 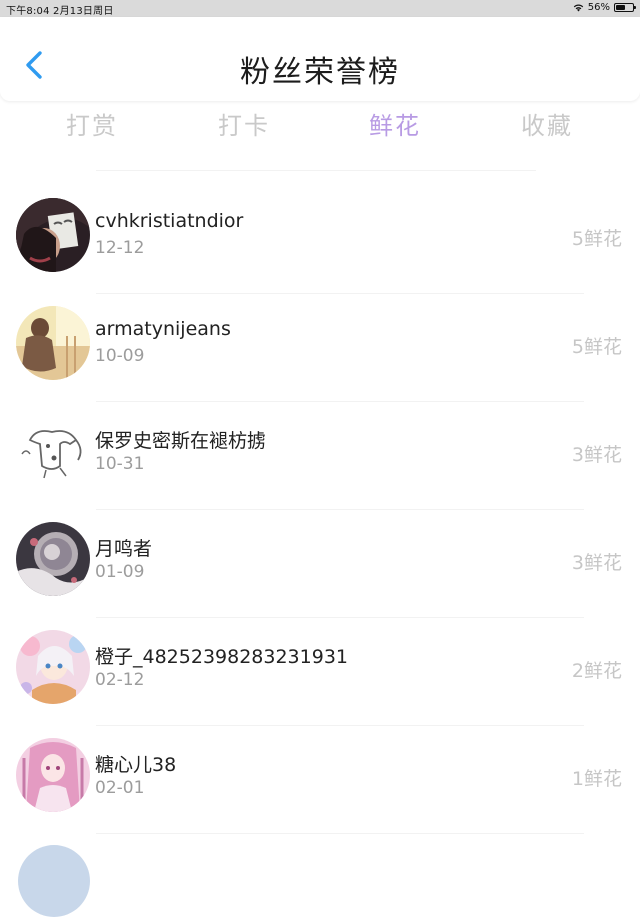 What do you see at coordinates (395, 123) in the screenshot?
I see `tab-flowers: 鲜花` at bounding box center [395, 123].